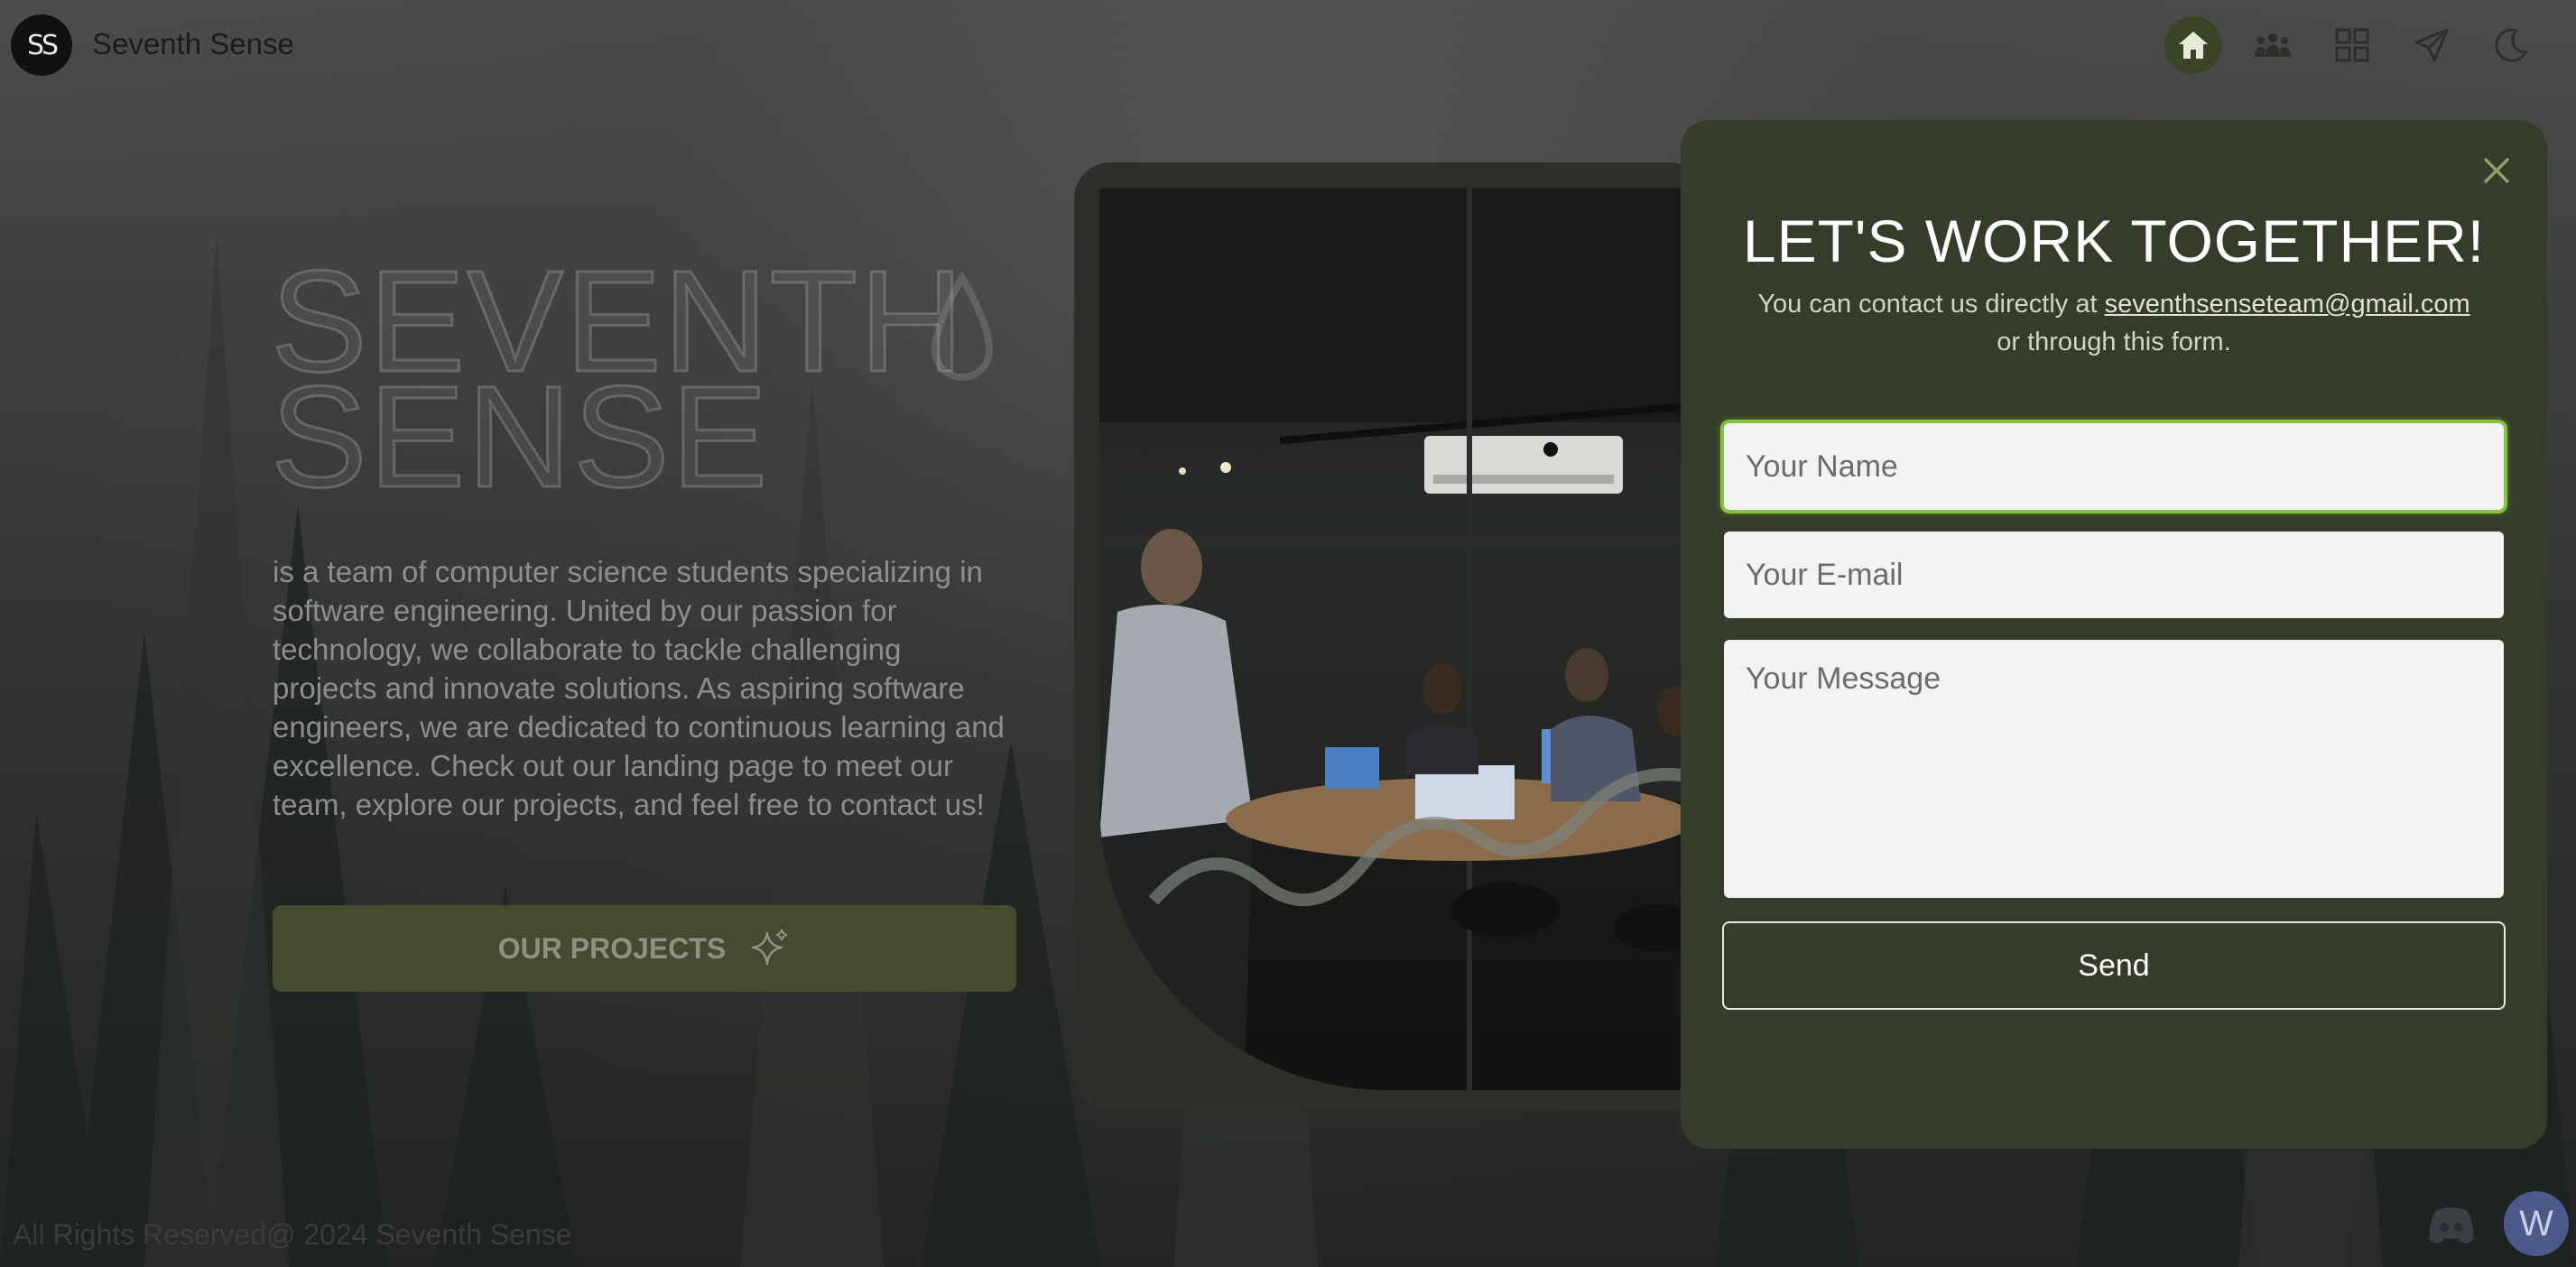  What do you see at coordinates (963, 326) in the screenshot?
I see `drop-icon` at bounding box center [963, 326].